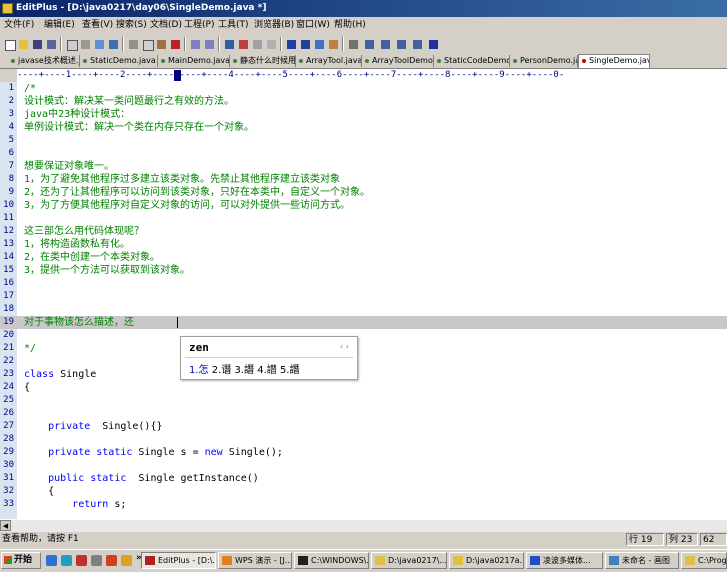 This screenshot has height=572, width=727. What do you see at coordinates (209, 44) in the screenshot?
I see `redo-button` at bounding box center [209, 44].